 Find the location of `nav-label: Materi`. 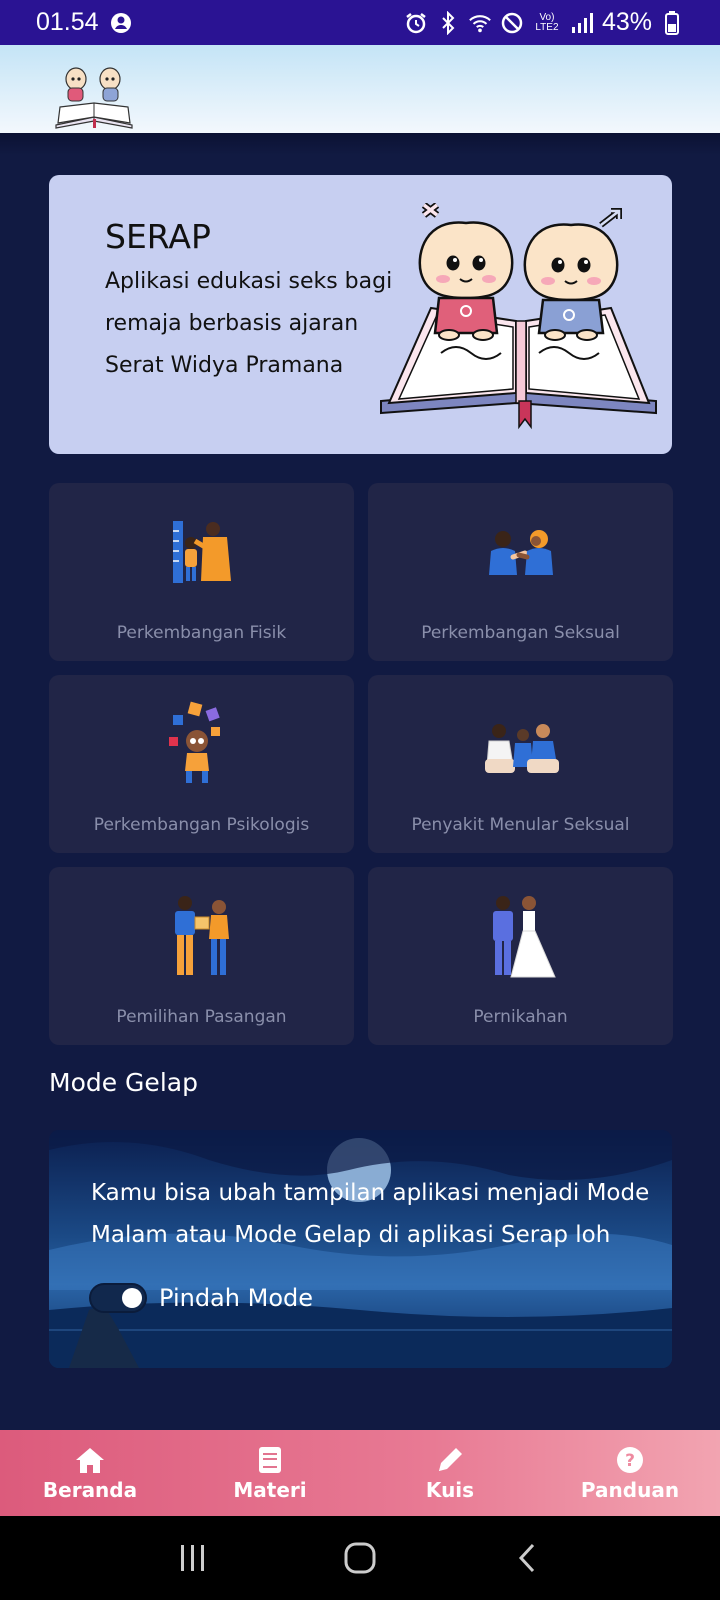

nav-label: Materi is located at coordinates (270, 1490).